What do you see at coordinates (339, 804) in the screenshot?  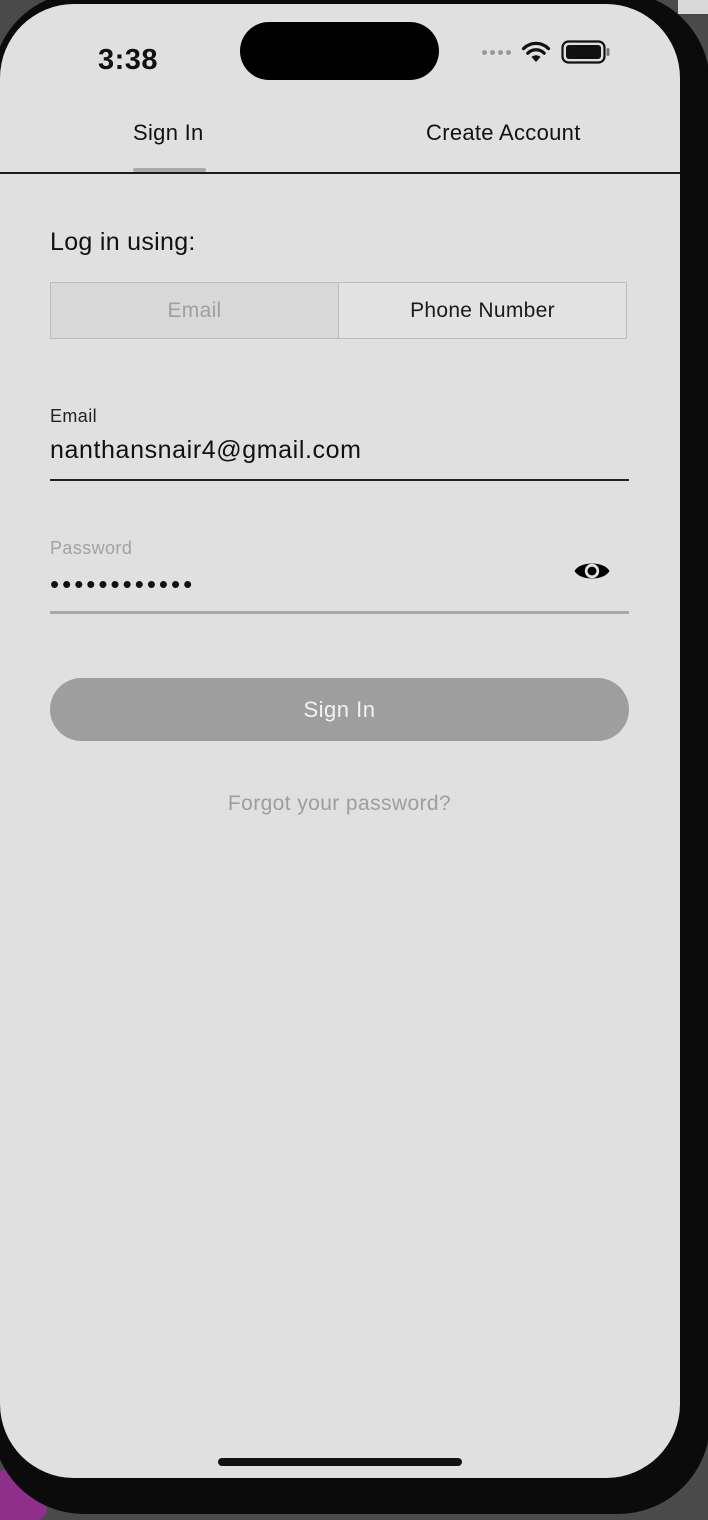 I see `forgot-password-link: Forgot your password?` at bounding box center [339, 804].